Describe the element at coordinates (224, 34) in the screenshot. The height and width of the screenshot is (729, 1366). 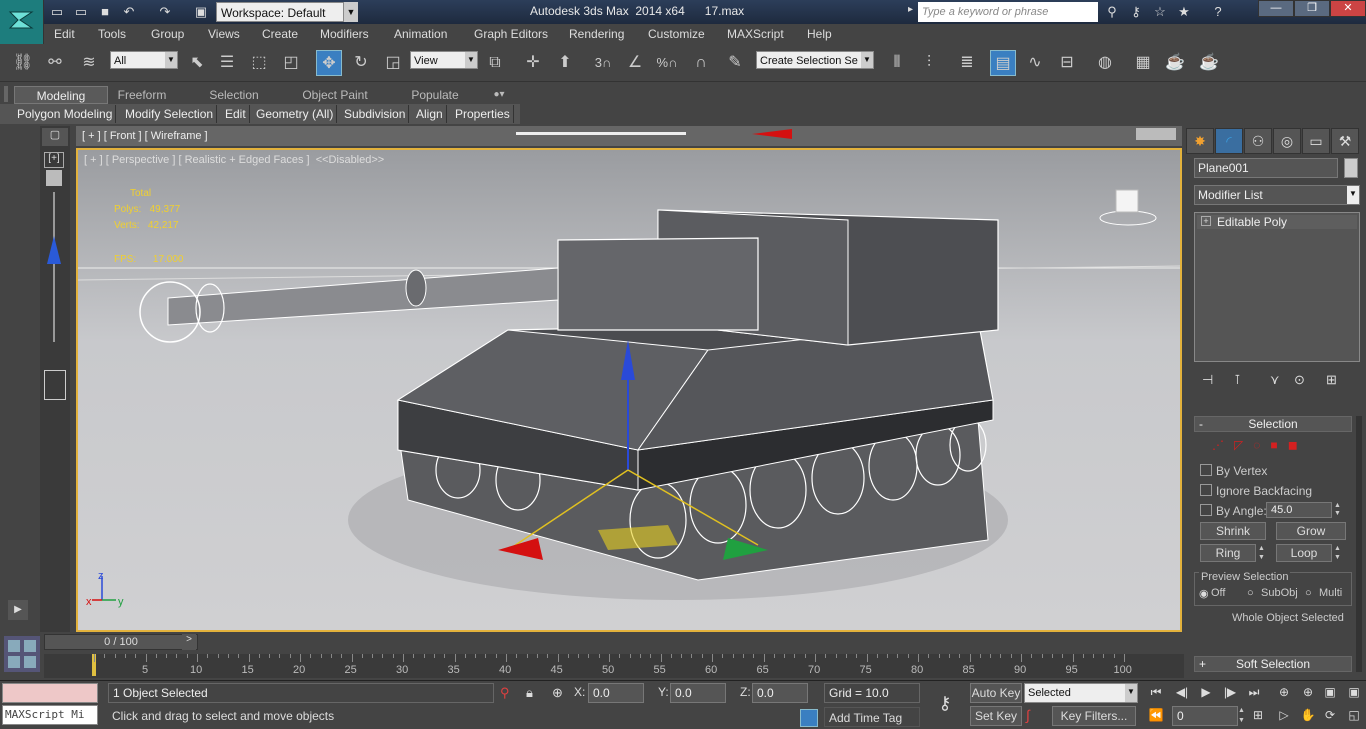
I see `menu-views: Views` at that location.